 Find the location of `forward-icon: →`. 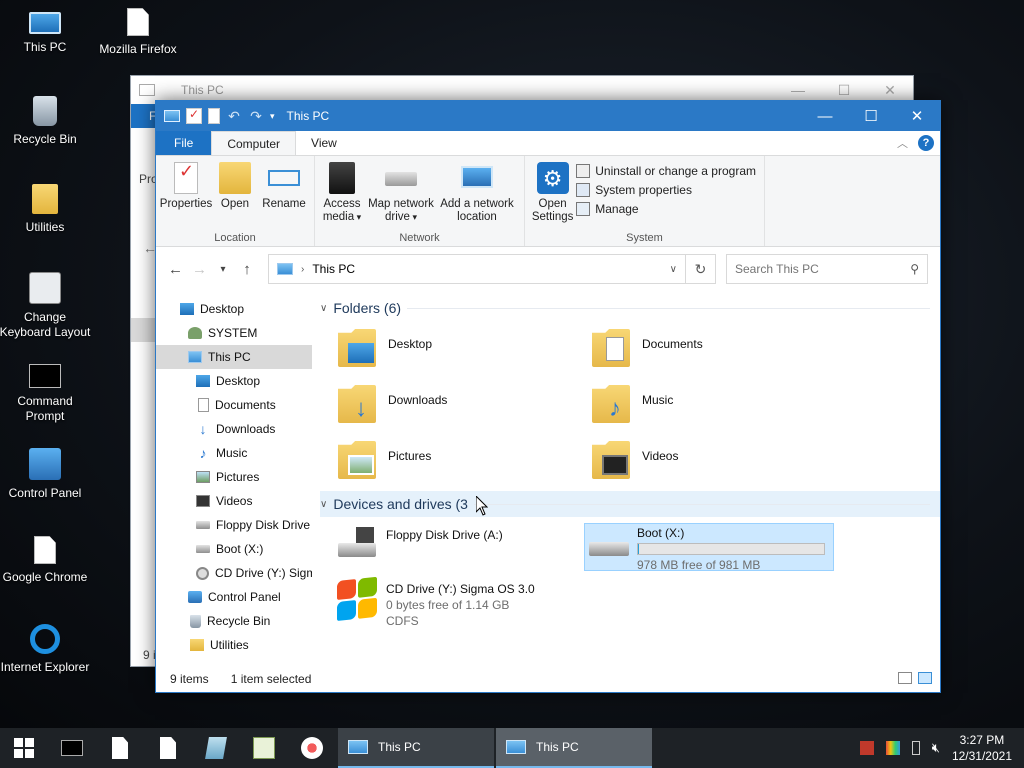

forward-icon: → is located at coordinates (199, 269).